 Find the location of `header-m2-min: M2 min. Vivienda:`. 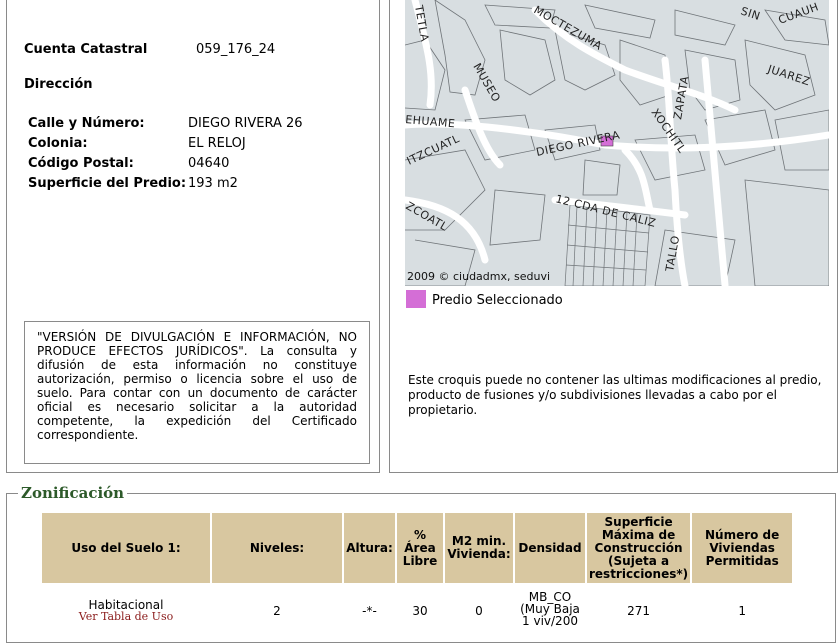

header-m2-min: M2 min. Vivienda: is located at coordinates (479, 548).